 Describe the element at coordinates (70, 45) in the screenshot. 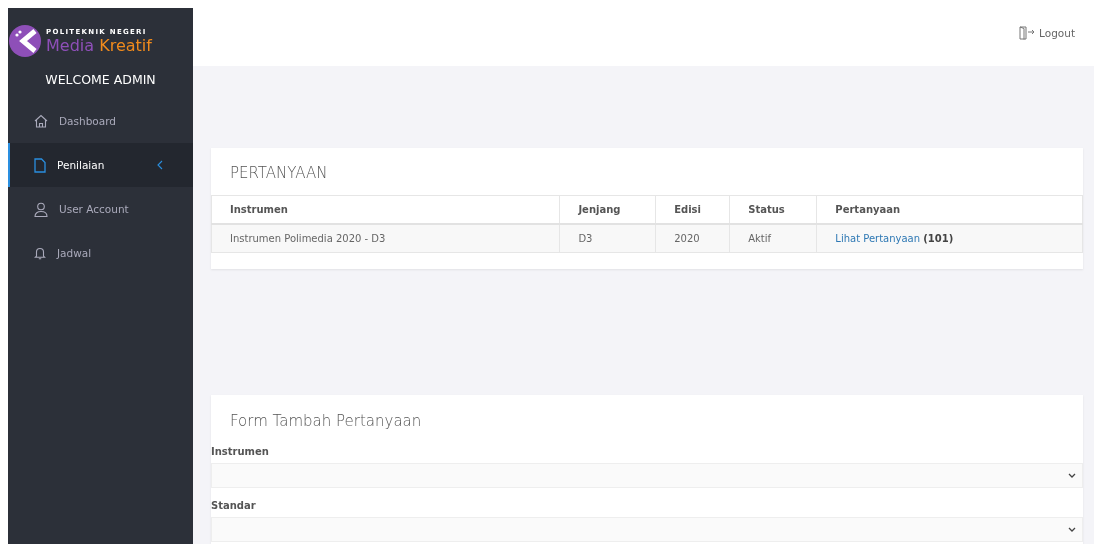

I see `logo-text: Media` at that location.